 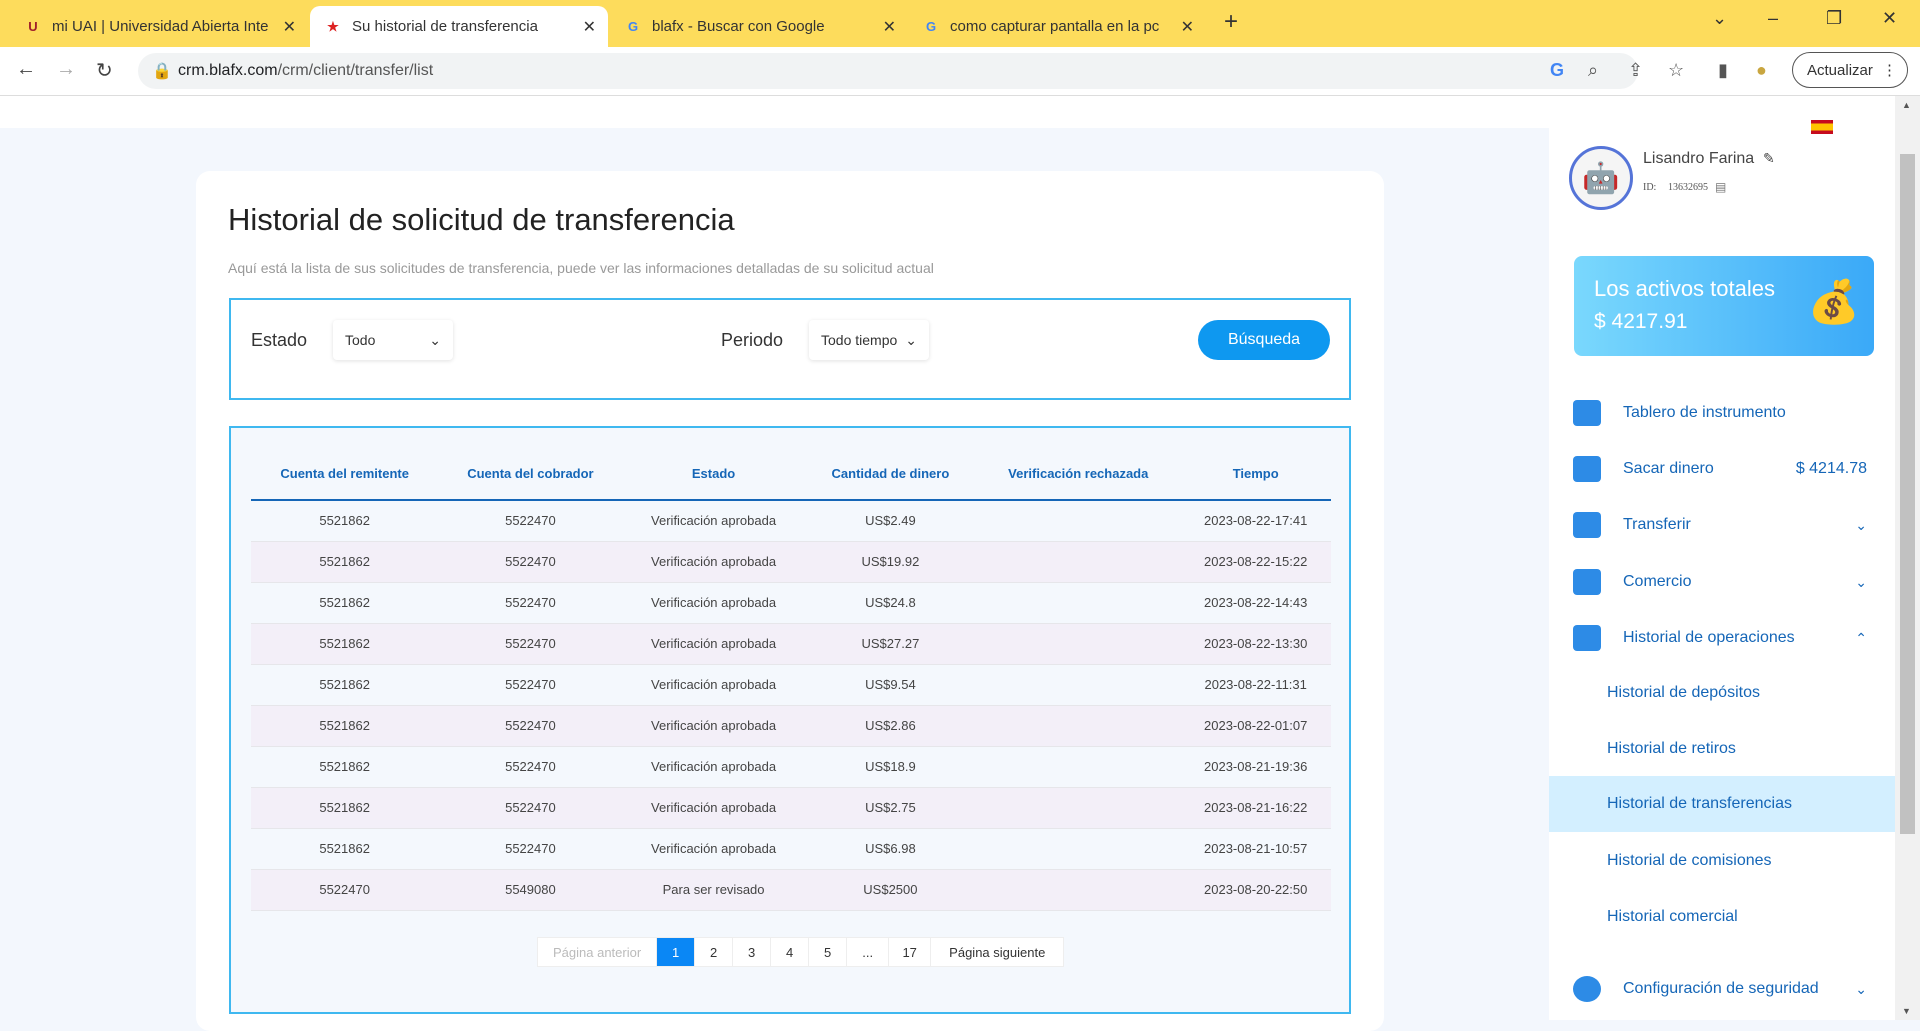 What do you see at coordinates (1907, 494) in the screenshot?
I see `scrollbar-thumb` at bounding box center [1907, 494].